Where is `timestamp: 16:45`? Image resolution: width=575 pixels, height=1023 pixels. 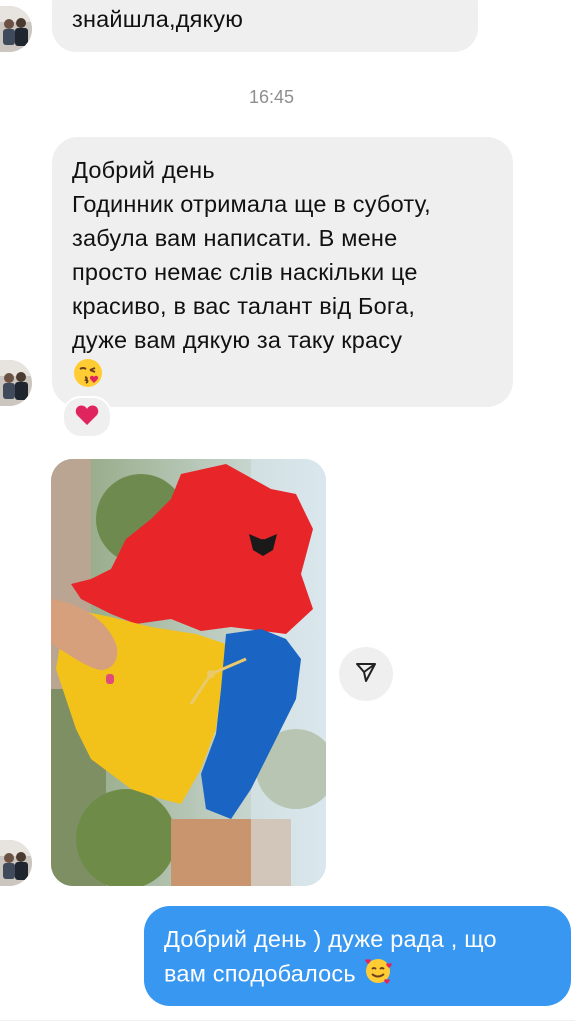 timestamp: 16:45 is located at coordinates (271, 97).